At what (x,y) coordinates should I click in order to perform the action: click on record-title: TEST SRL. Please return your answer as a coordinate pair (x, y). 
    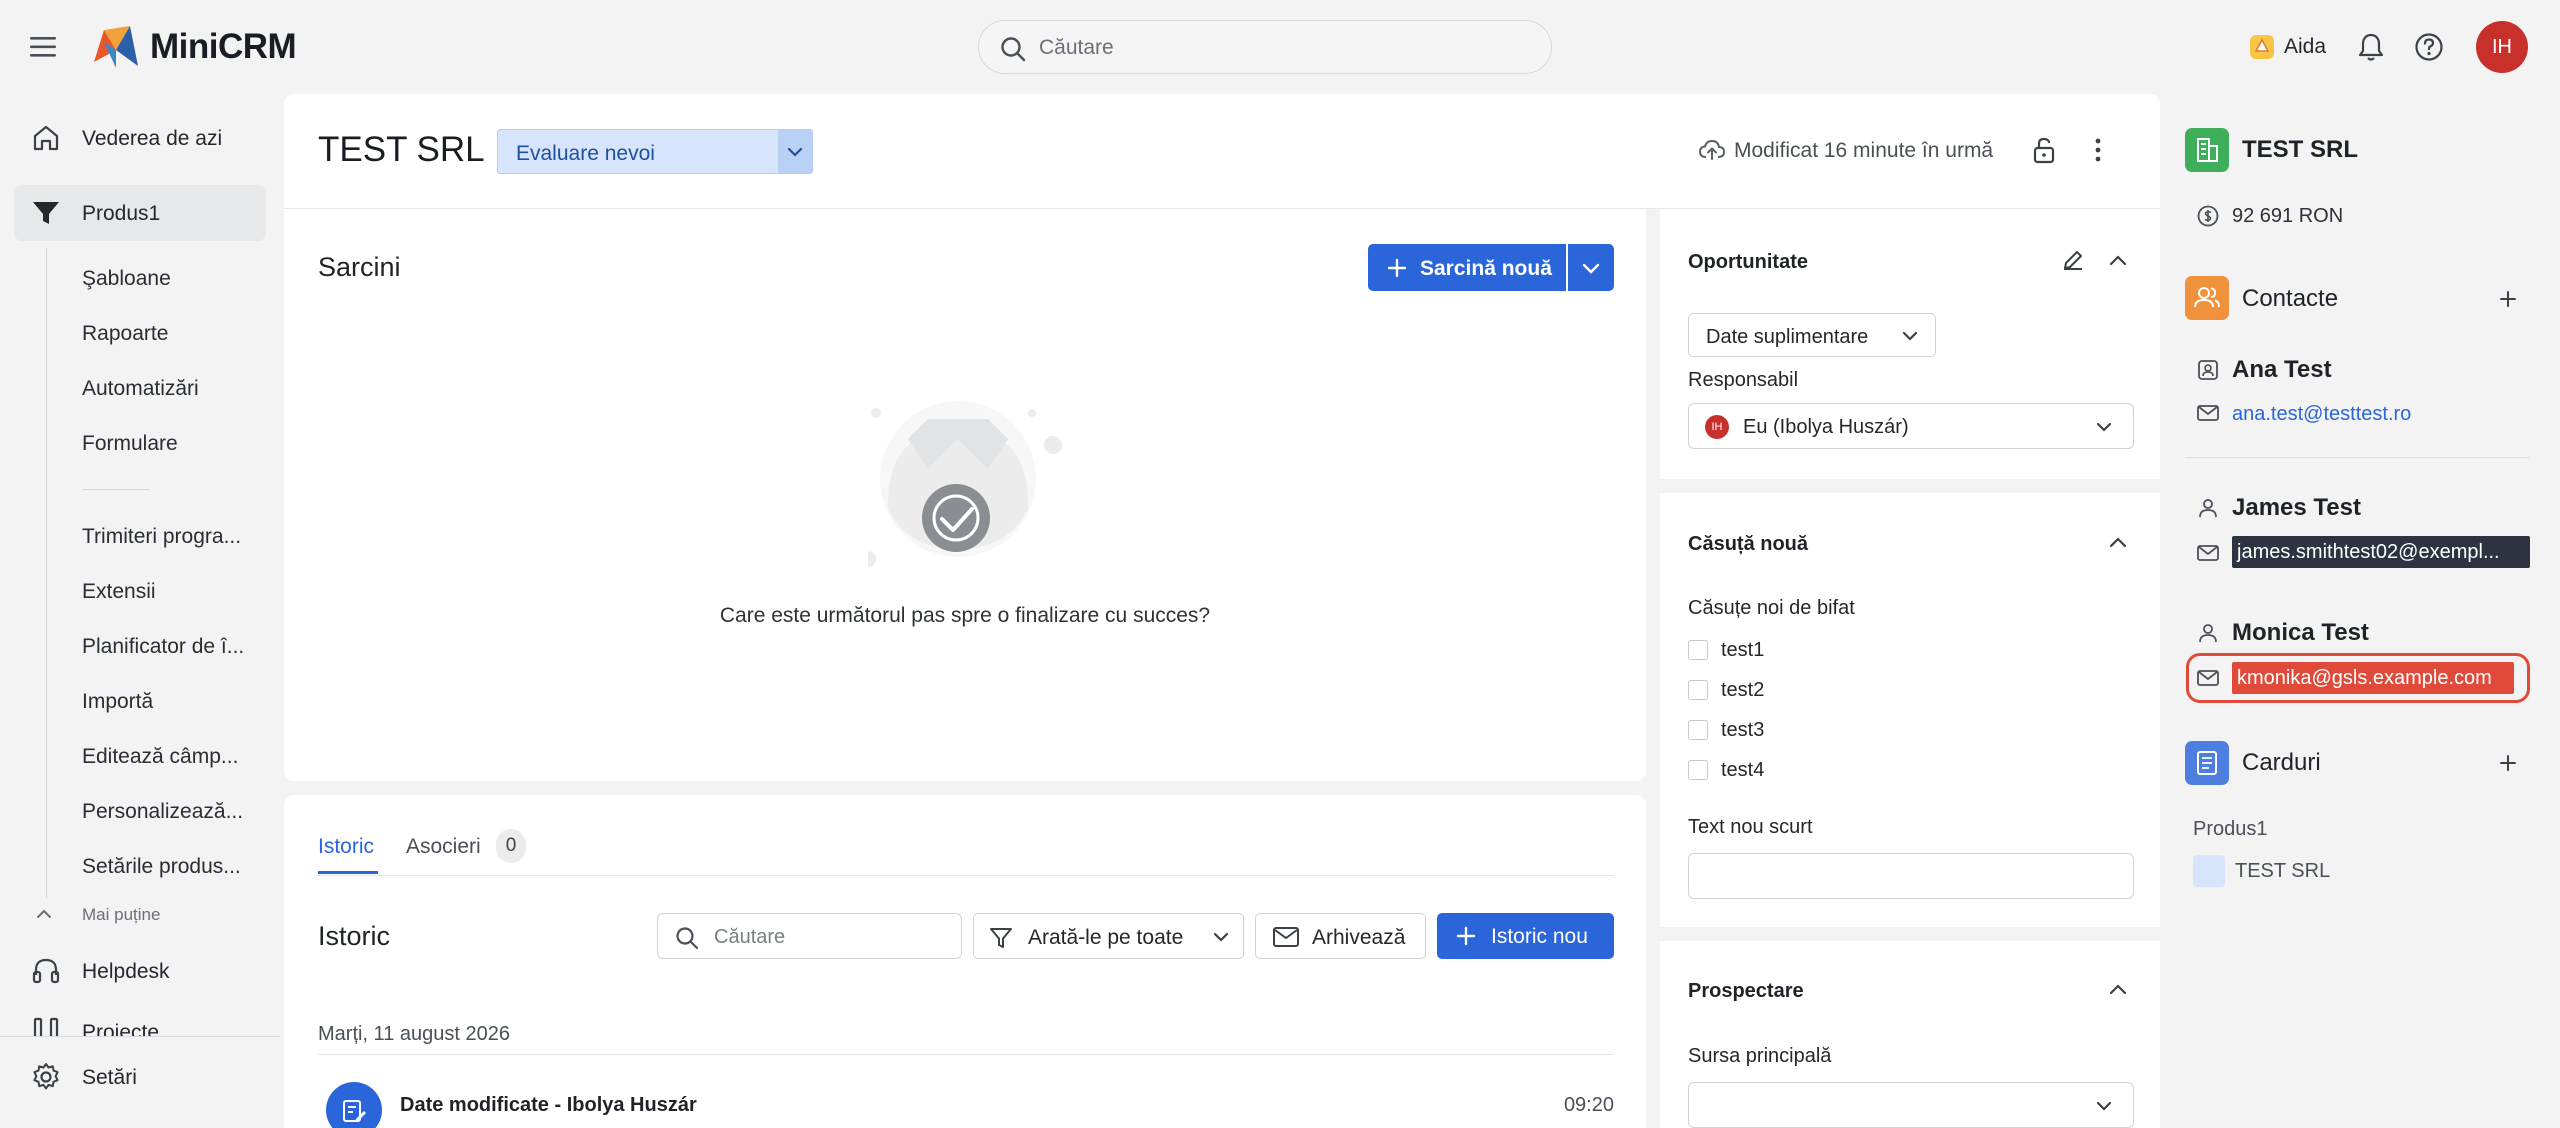
    Looking at the image, I should click on (401, 149).